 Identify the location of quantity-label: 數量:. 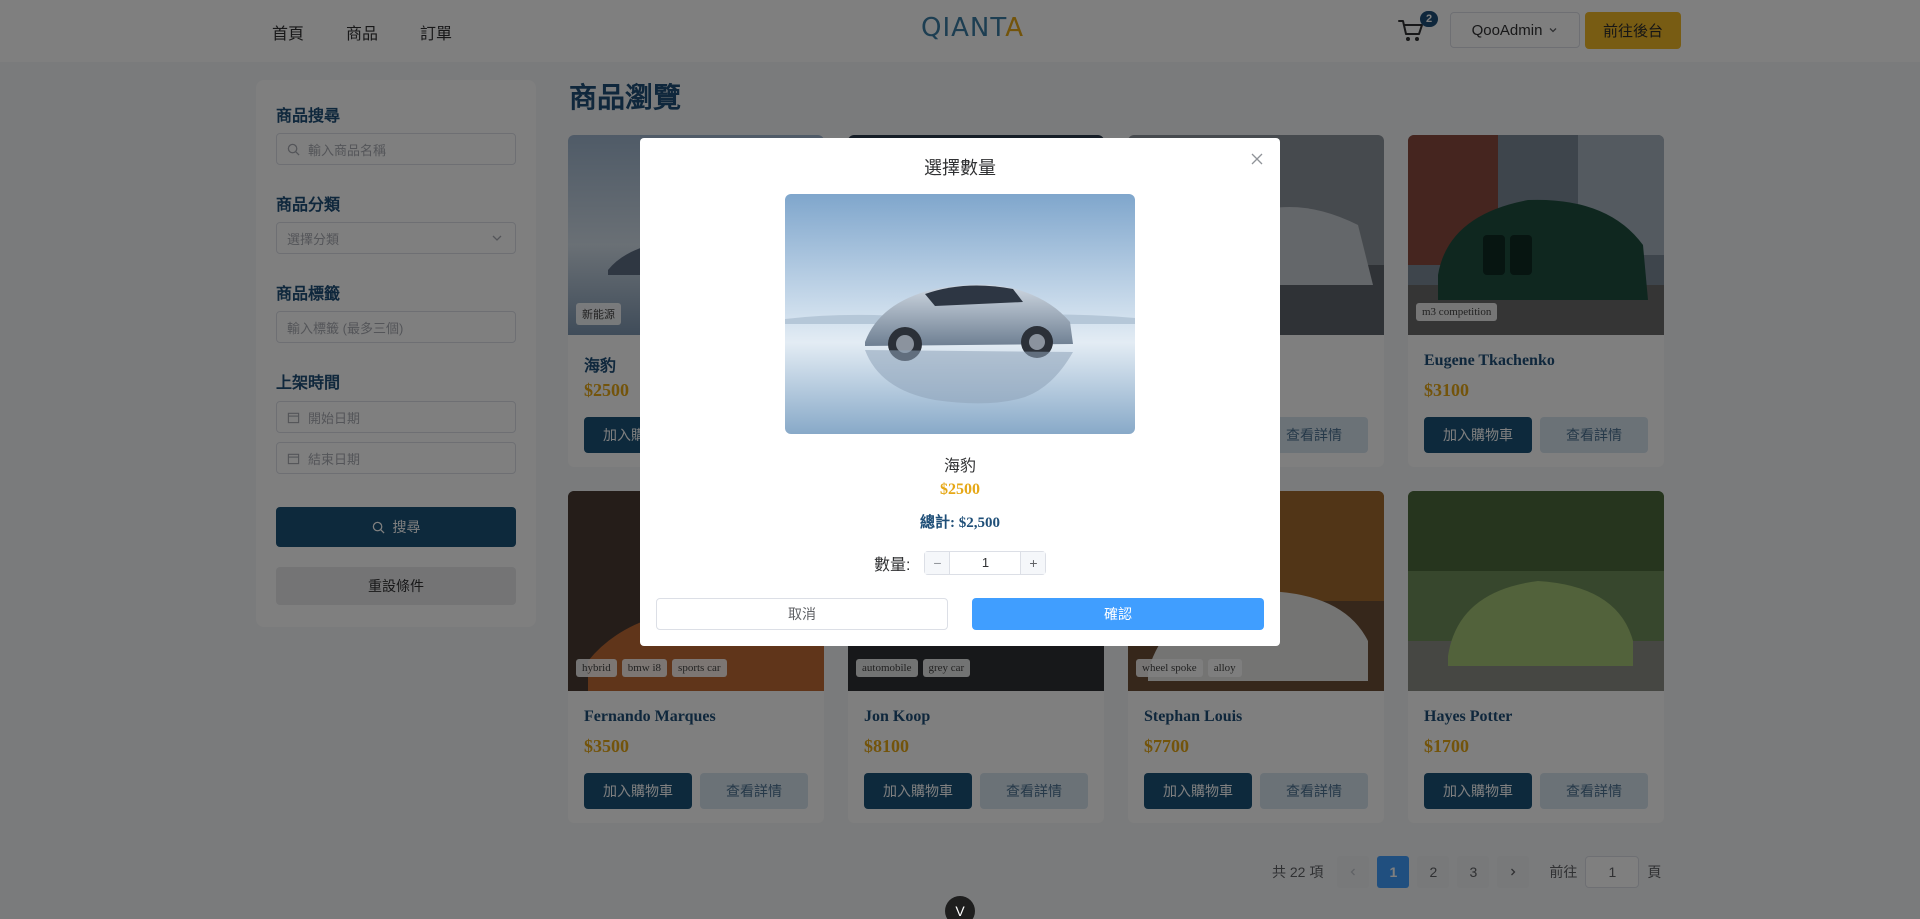
(892, 565).